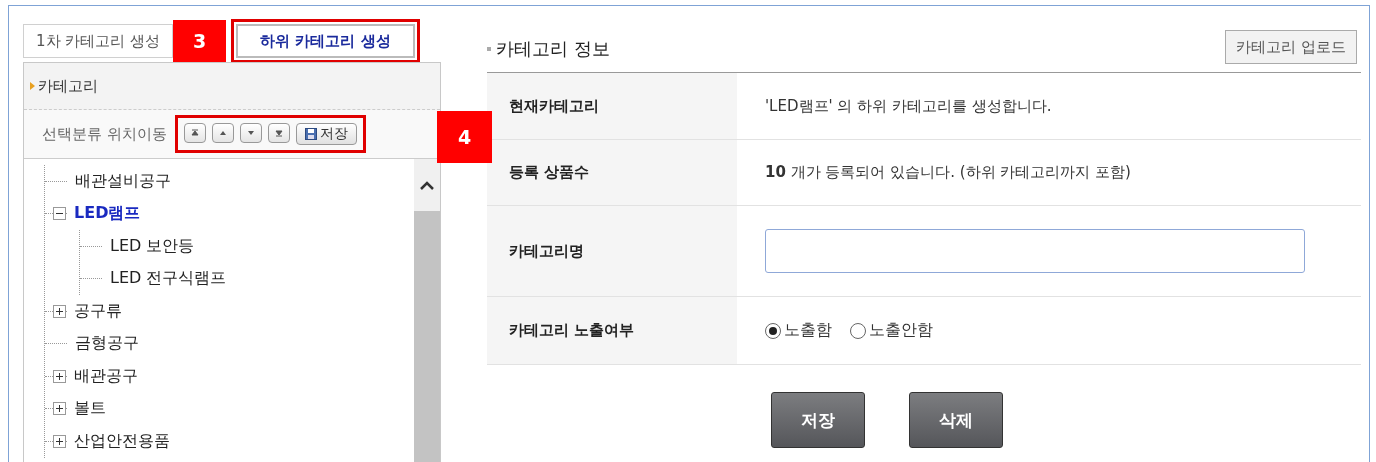 The height and width of the screenshot is (462, 1376). What do you see at coordinates (553, 49) in the screenshot?
I see `section-title: 카테고리 정보` at bounding box center [553, 49].